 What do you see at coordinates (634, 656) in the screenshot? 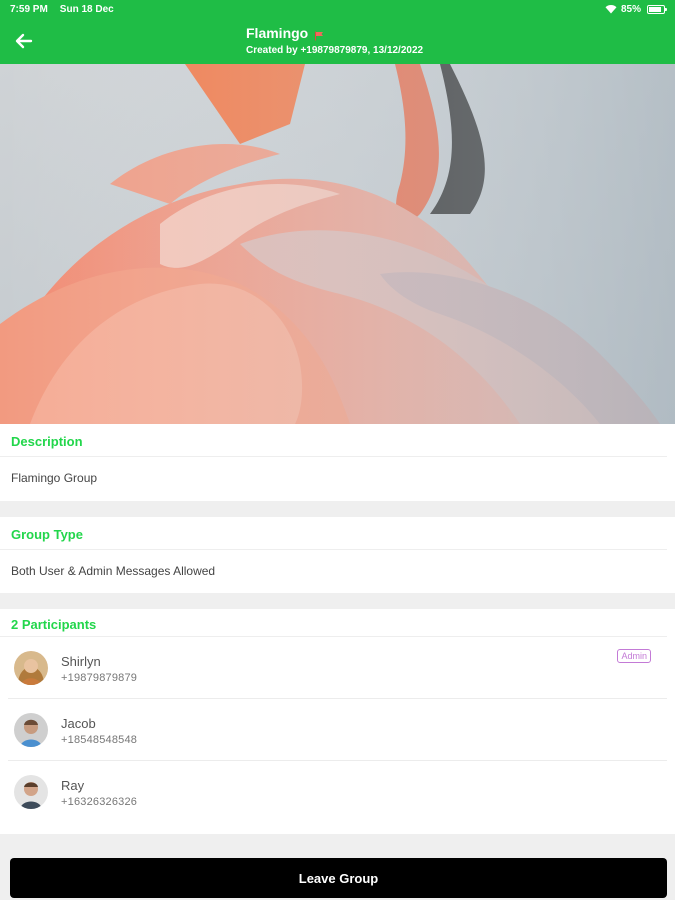
I see `admin-badge: Admin` at bounding box center [634, 656].